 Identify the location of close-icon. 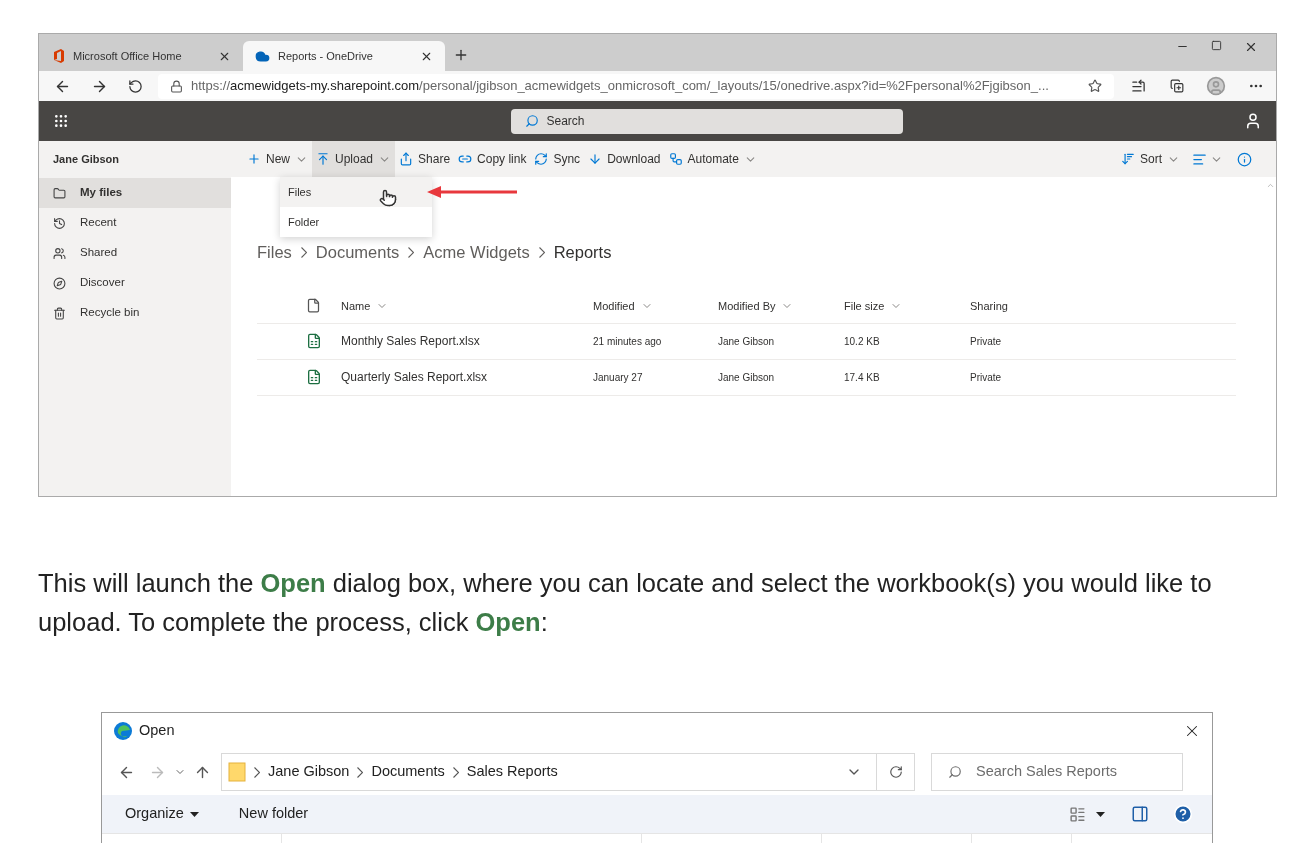
(1251, 47).